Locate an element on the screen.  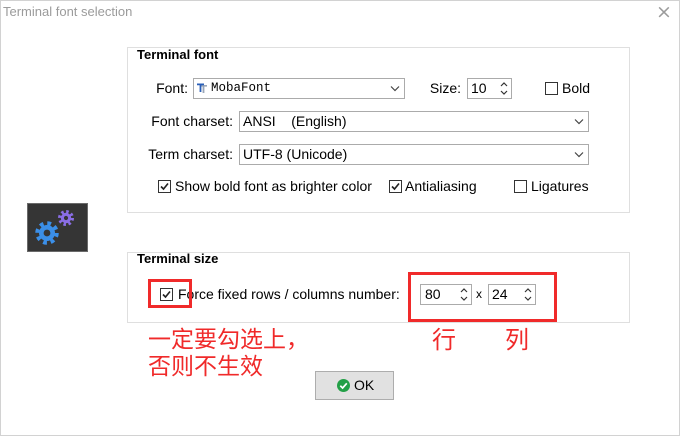
bold-label: Bold is located at coordinates (576, 88).